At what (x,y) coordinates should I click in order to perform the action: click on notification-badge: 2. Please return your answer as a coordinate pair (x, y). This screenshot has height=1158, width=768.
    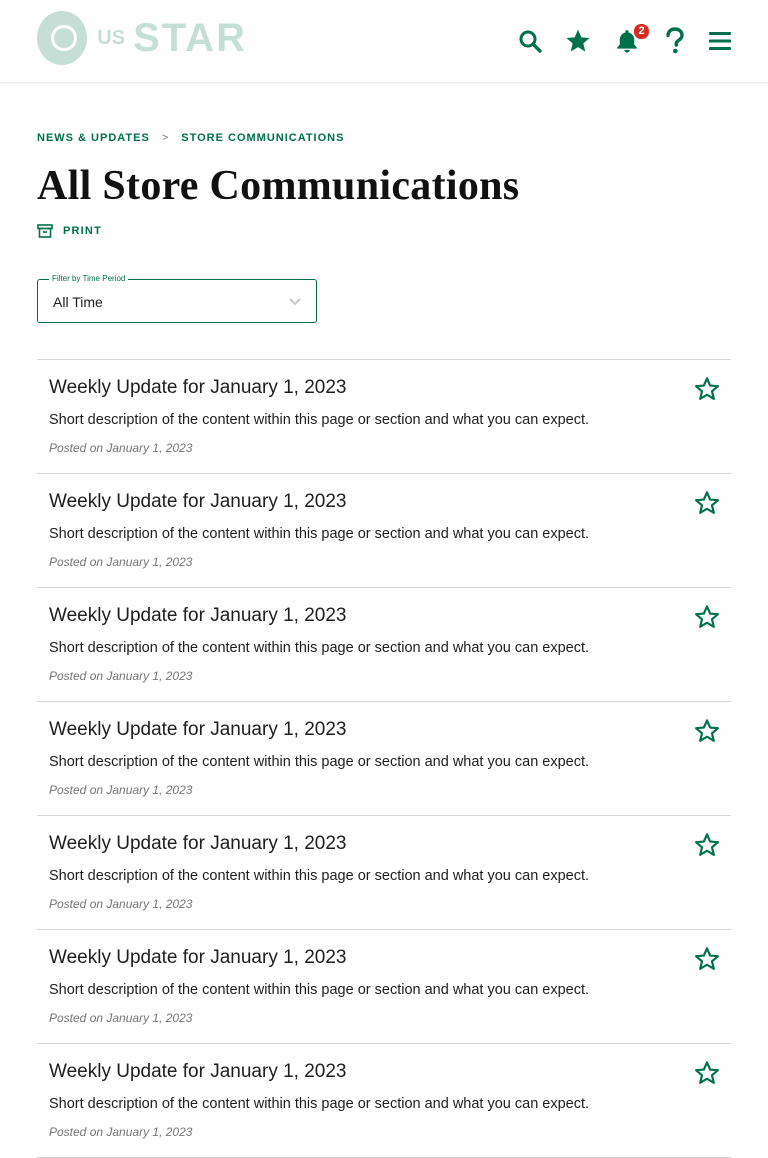
    Looking at the image, I should click on (641, 31).